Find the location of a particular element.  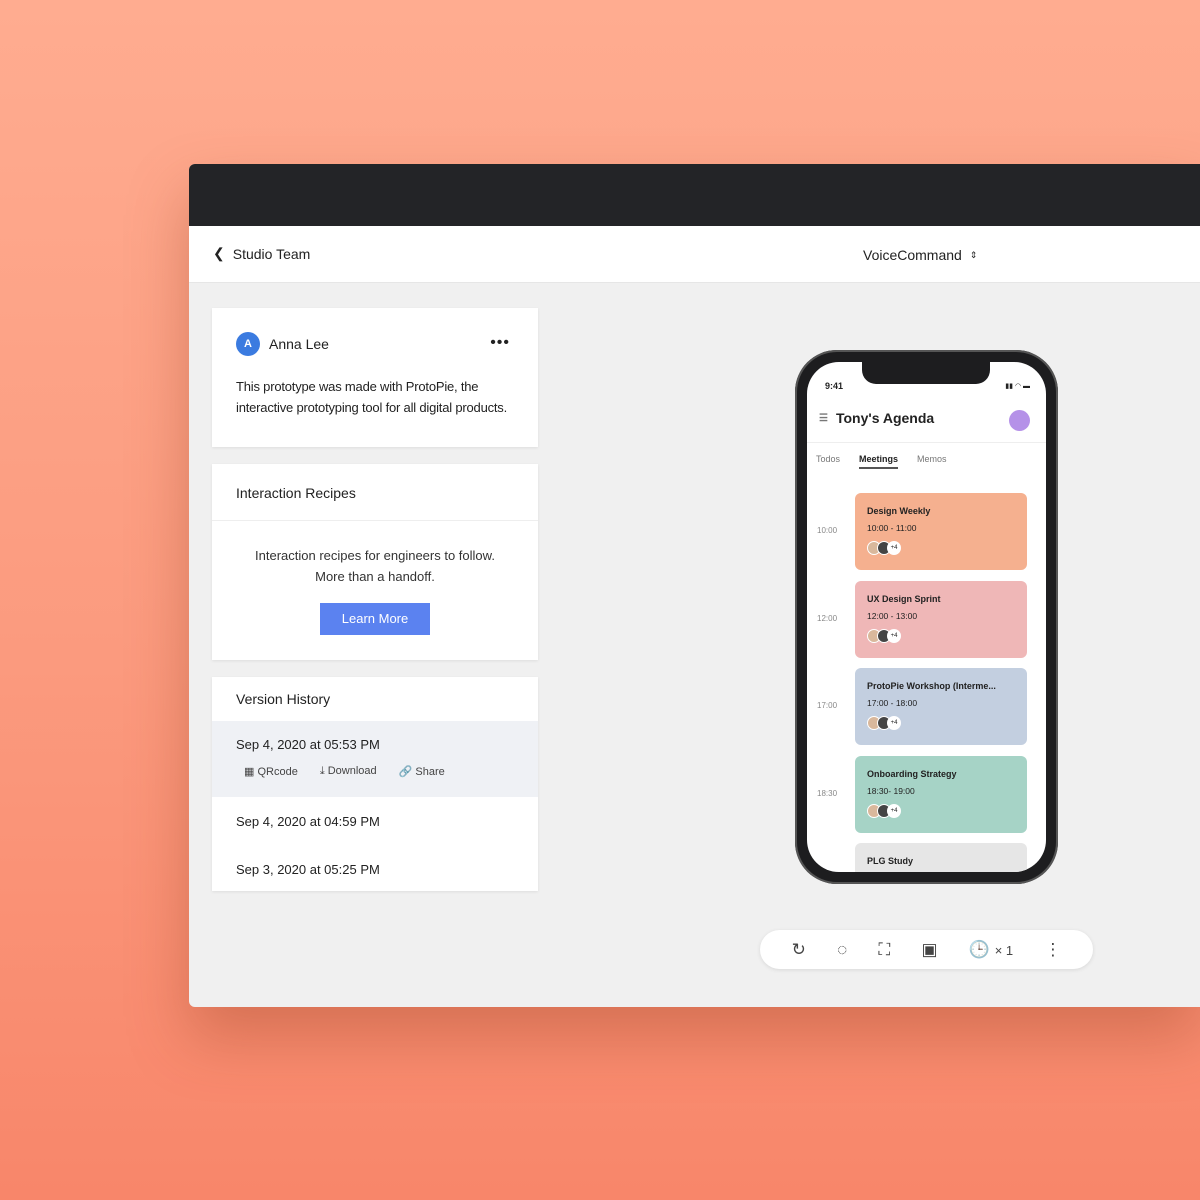

learn-more-button: Learn More is located at coordinates (375, 619).